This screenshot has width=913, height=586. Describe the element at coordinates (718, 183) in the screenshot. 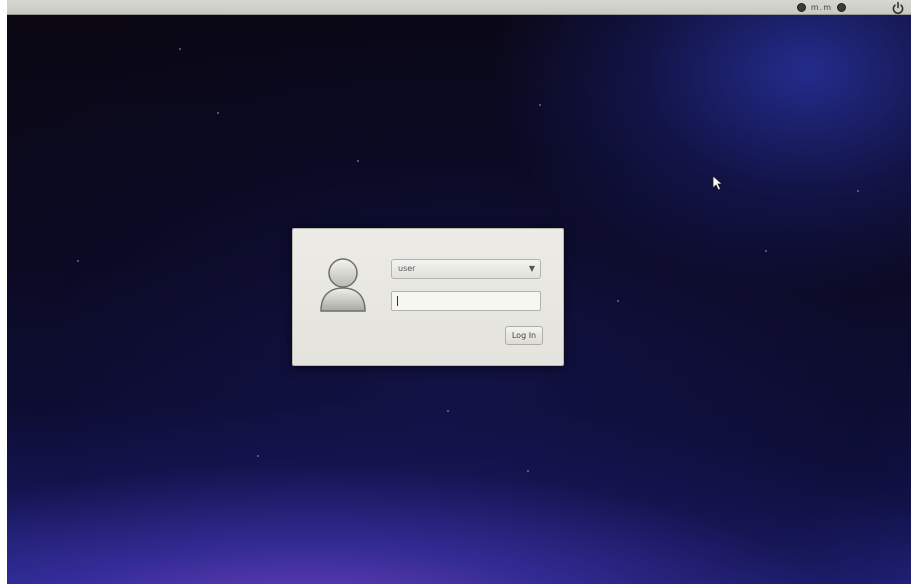

I see `mouse-cursor-icon` at that location.